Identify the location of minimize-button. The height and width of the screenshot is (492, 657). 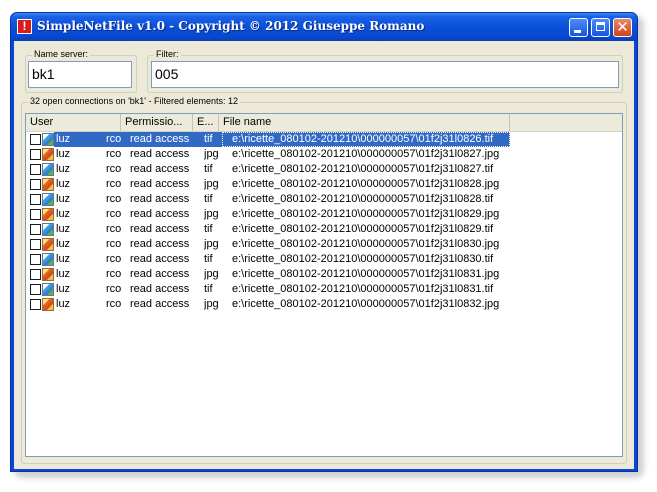
(578, 27).